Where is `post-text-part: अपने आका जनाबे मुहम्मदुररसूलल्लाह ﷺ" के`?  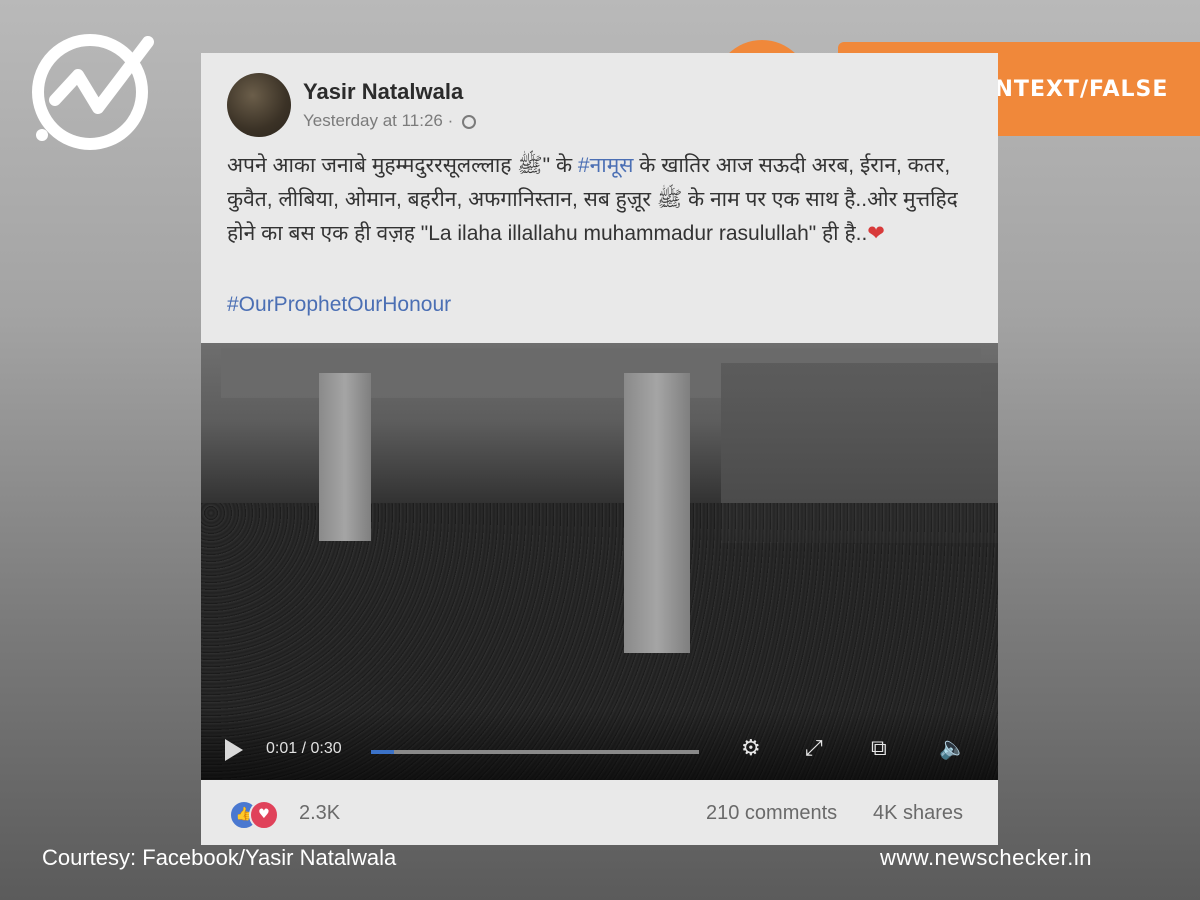 post-text-part: अपने आका जनाबे मुहम्मदुररसूलल्लाह ﷺ" के is located at coordinates (402, 165).